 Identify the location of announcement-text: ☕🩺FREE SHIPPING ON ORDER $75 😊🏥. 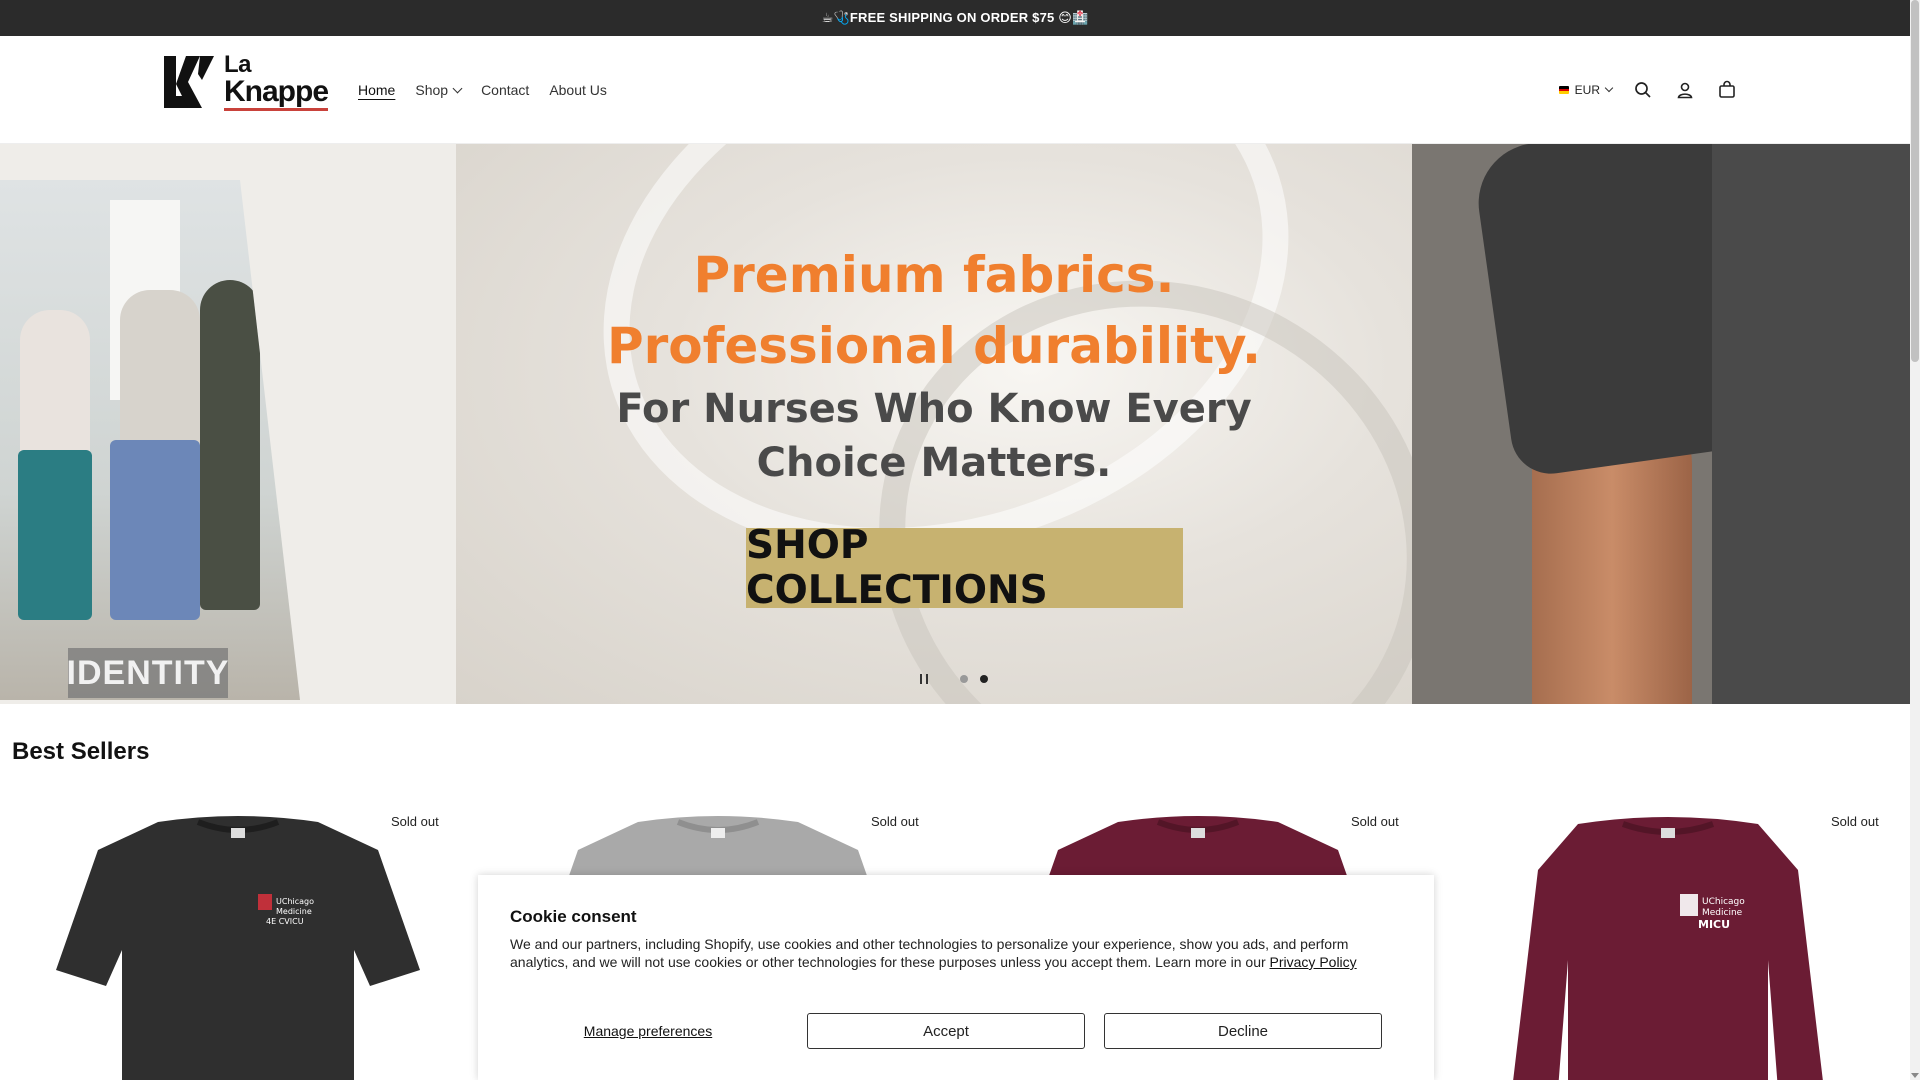
(955, 17).